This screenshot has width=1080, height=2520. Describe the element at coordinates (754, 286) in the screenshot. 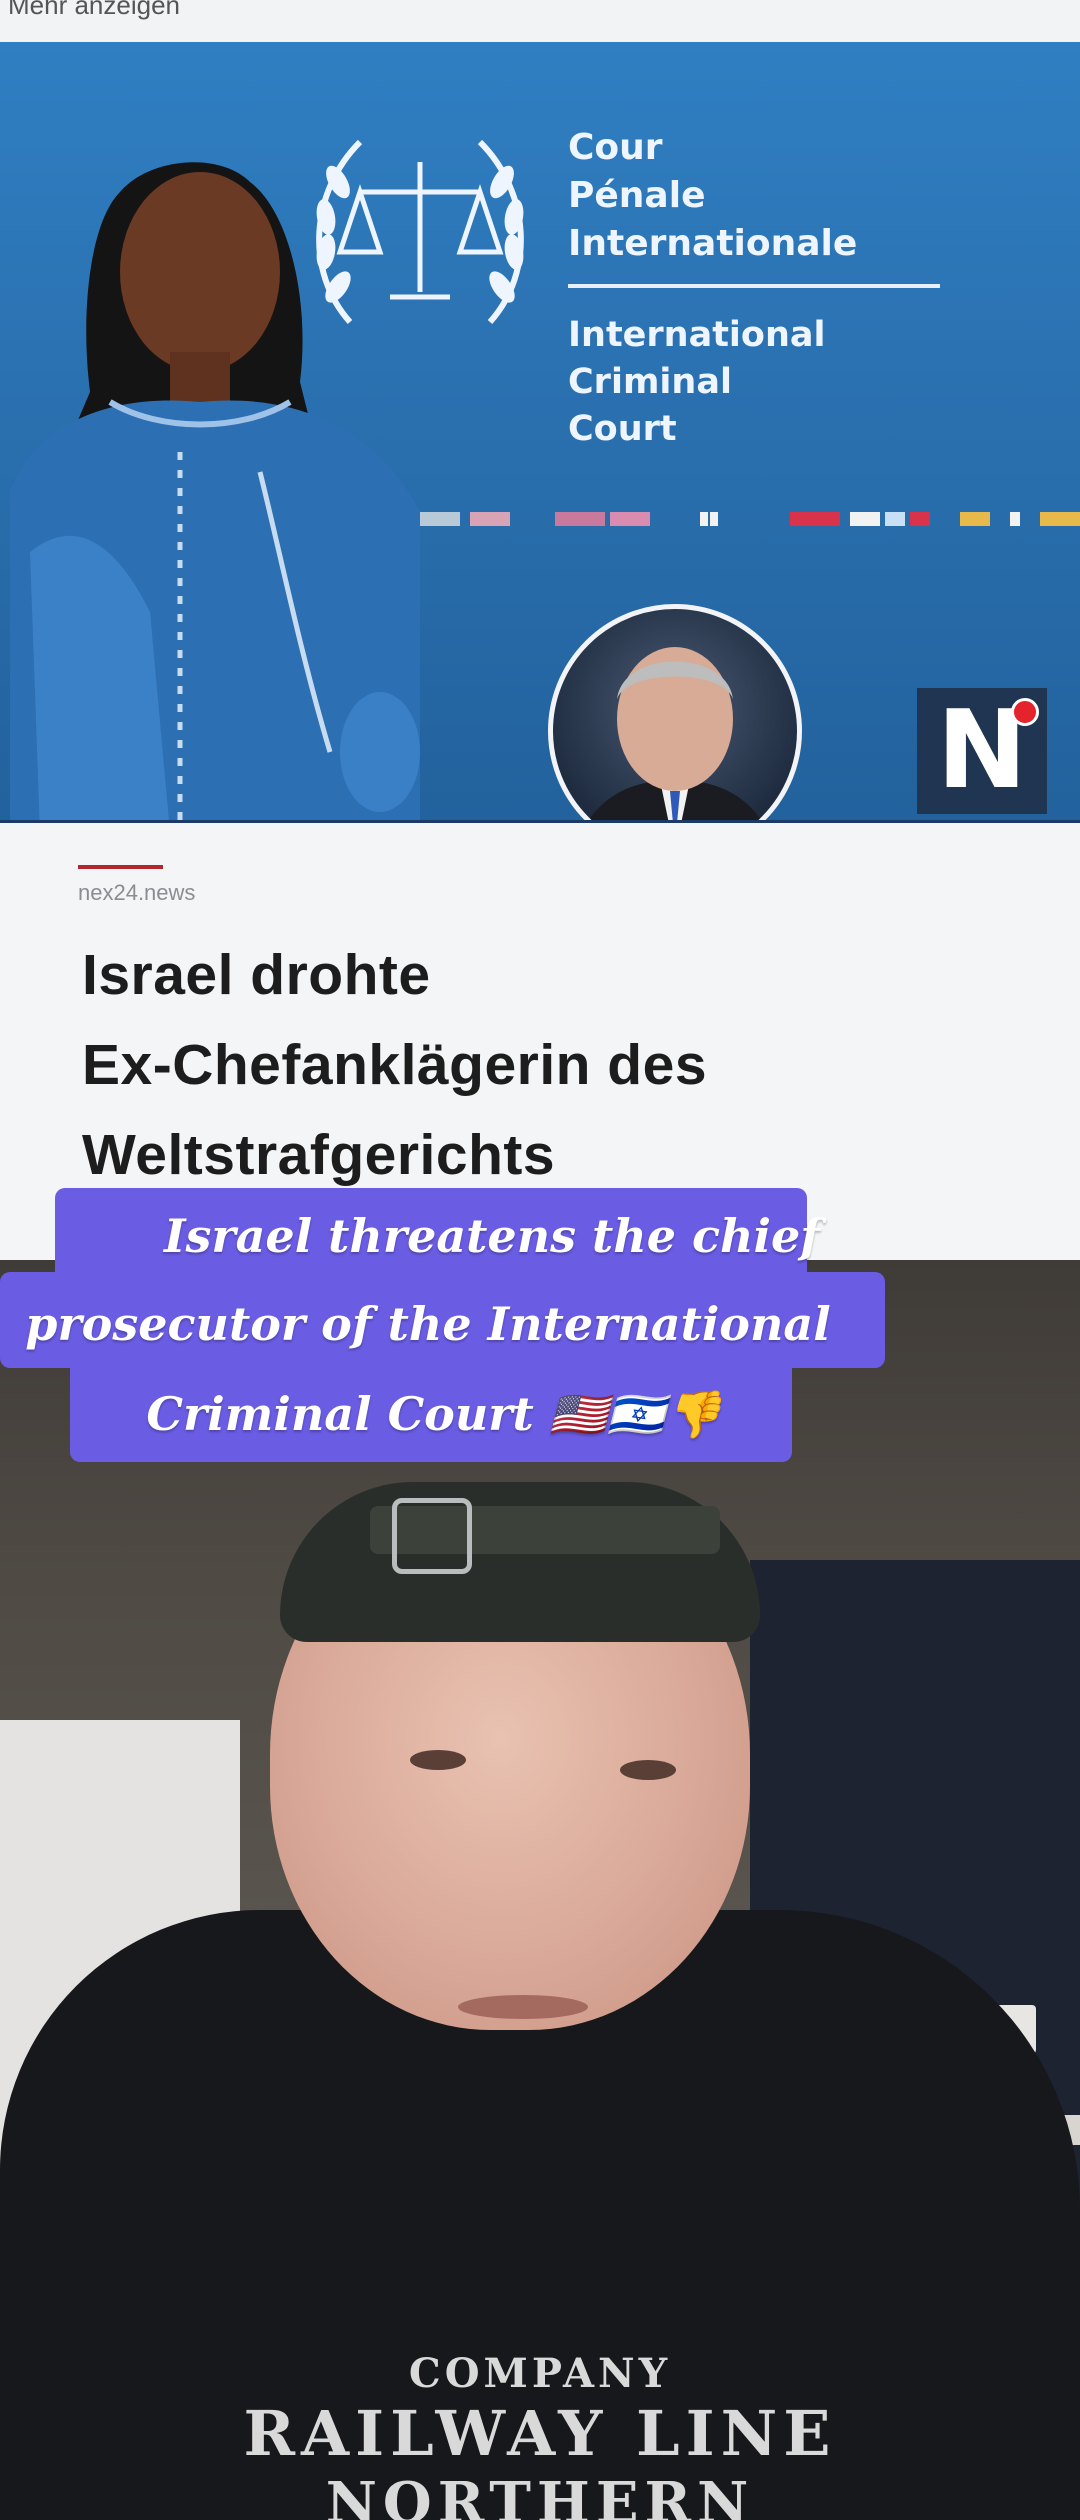

I see `court-divider` at that location.